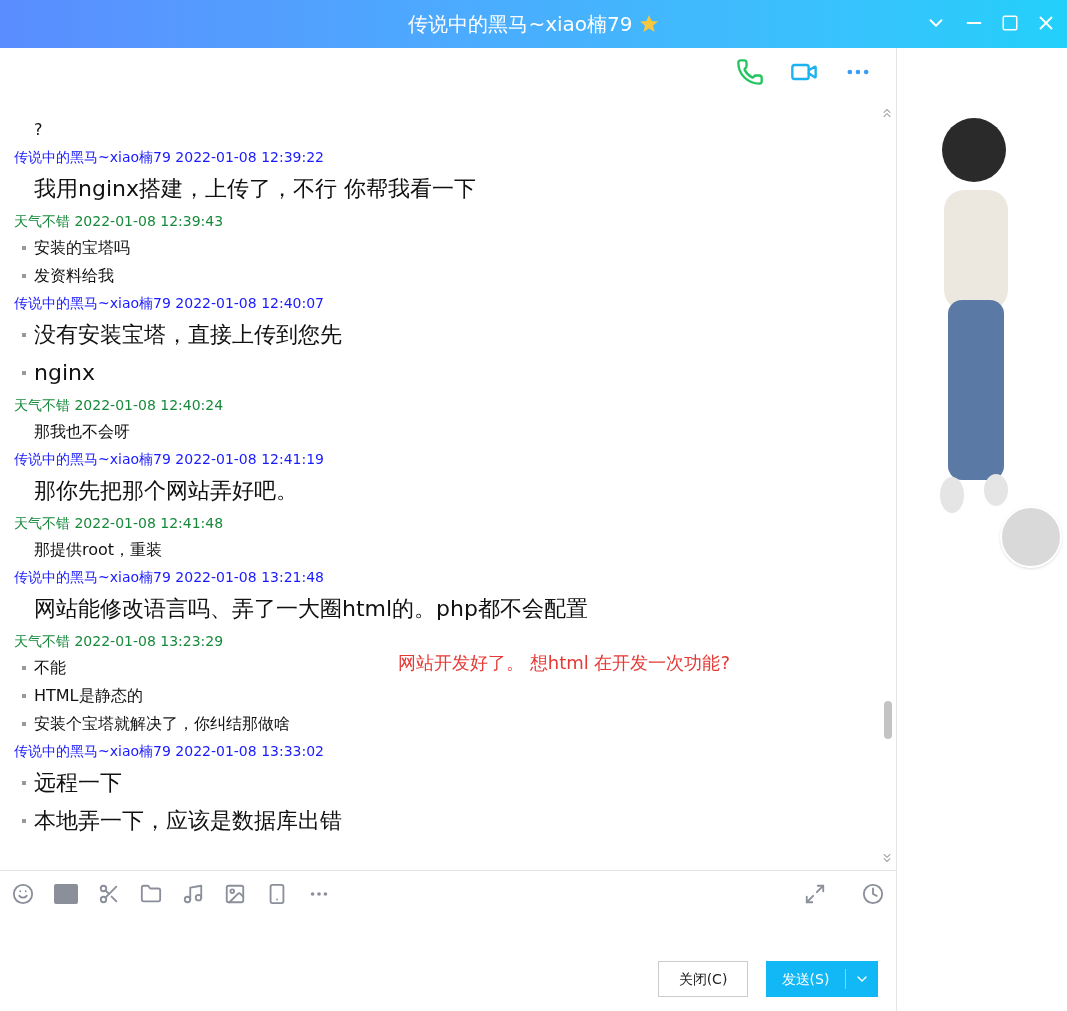 Image resolution: width=1067 pixels, height=1011 pixels. Describe the element at coordinates (1010, 23) in the screenshot. I see `maximize-icon` at that location.